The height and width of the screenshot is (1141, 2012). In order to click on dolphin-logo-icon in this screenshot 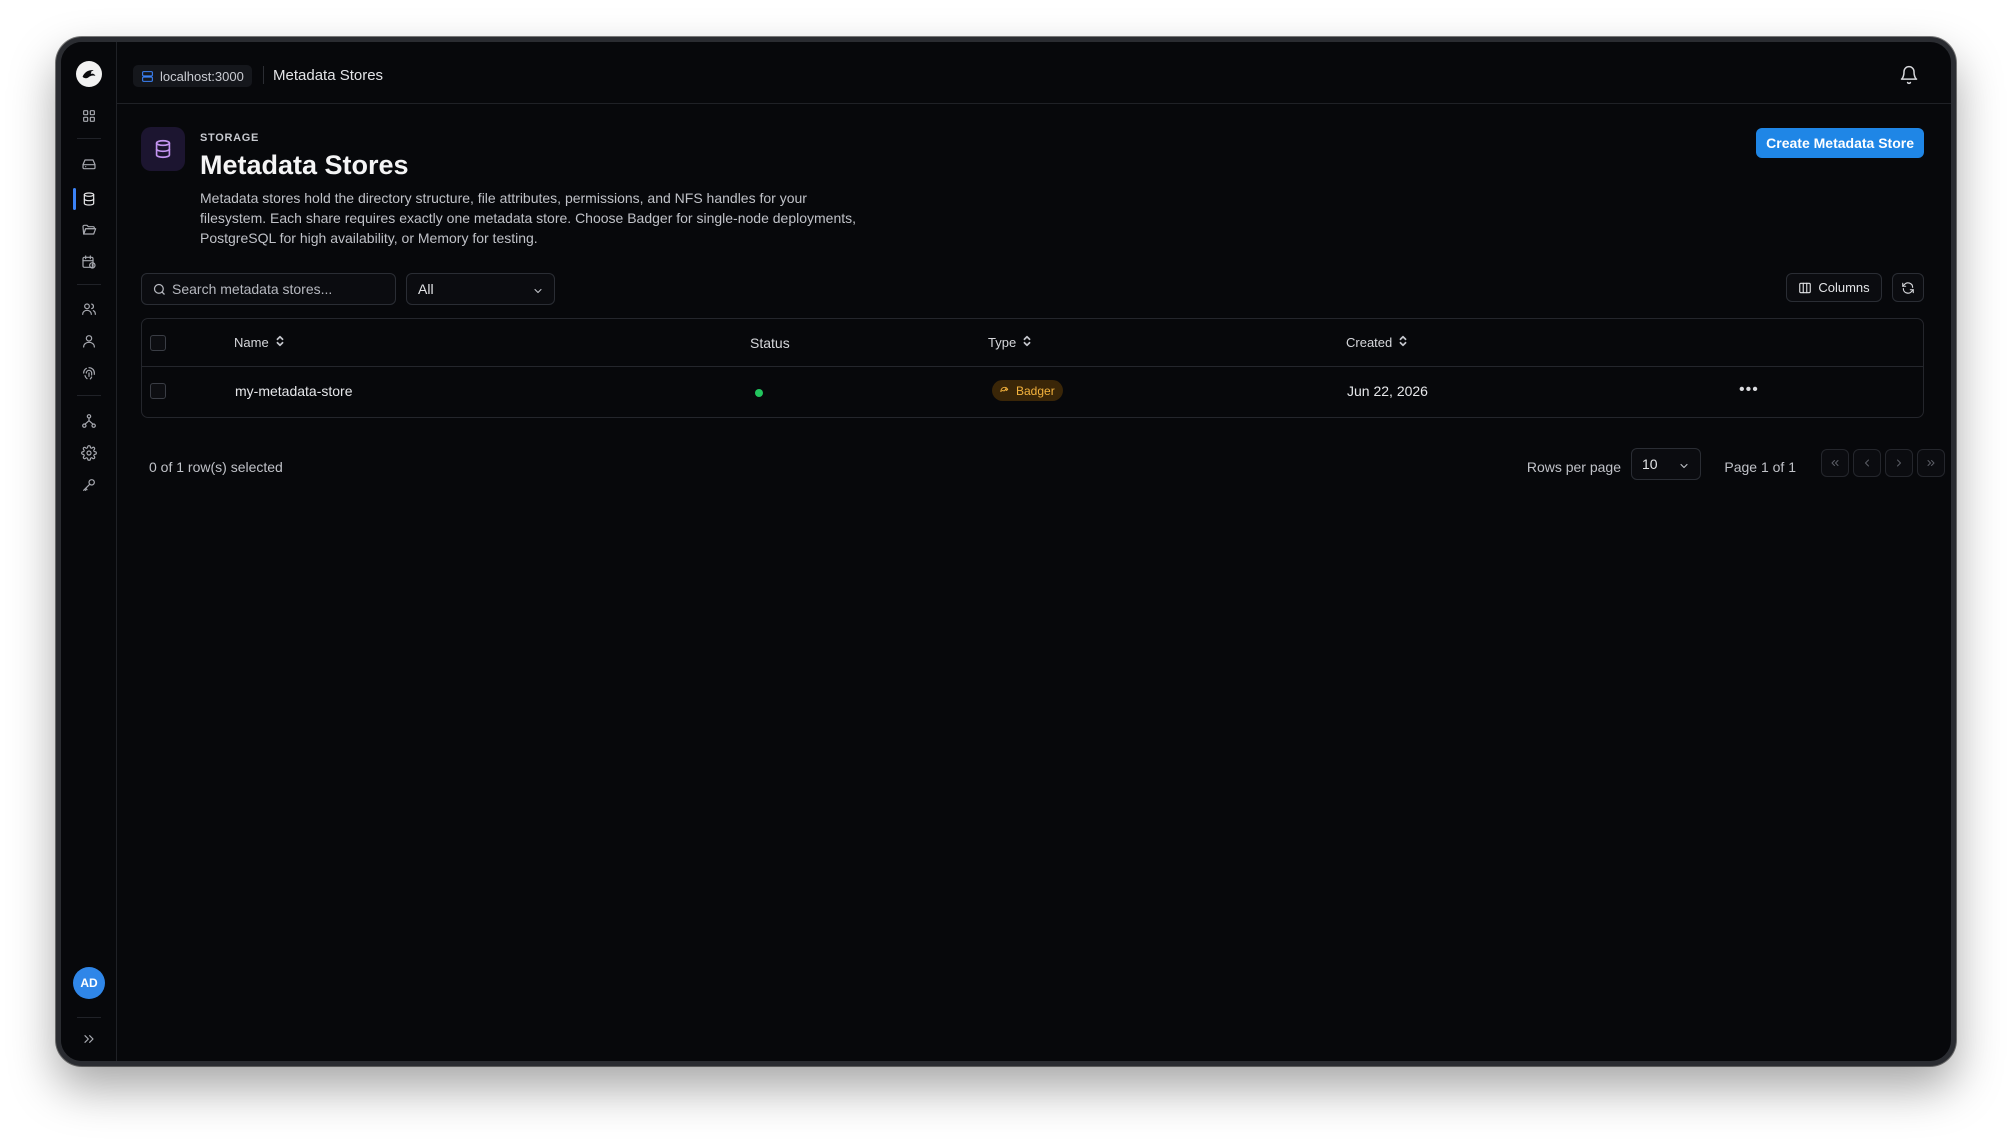, I will do `click(89, 74)`.